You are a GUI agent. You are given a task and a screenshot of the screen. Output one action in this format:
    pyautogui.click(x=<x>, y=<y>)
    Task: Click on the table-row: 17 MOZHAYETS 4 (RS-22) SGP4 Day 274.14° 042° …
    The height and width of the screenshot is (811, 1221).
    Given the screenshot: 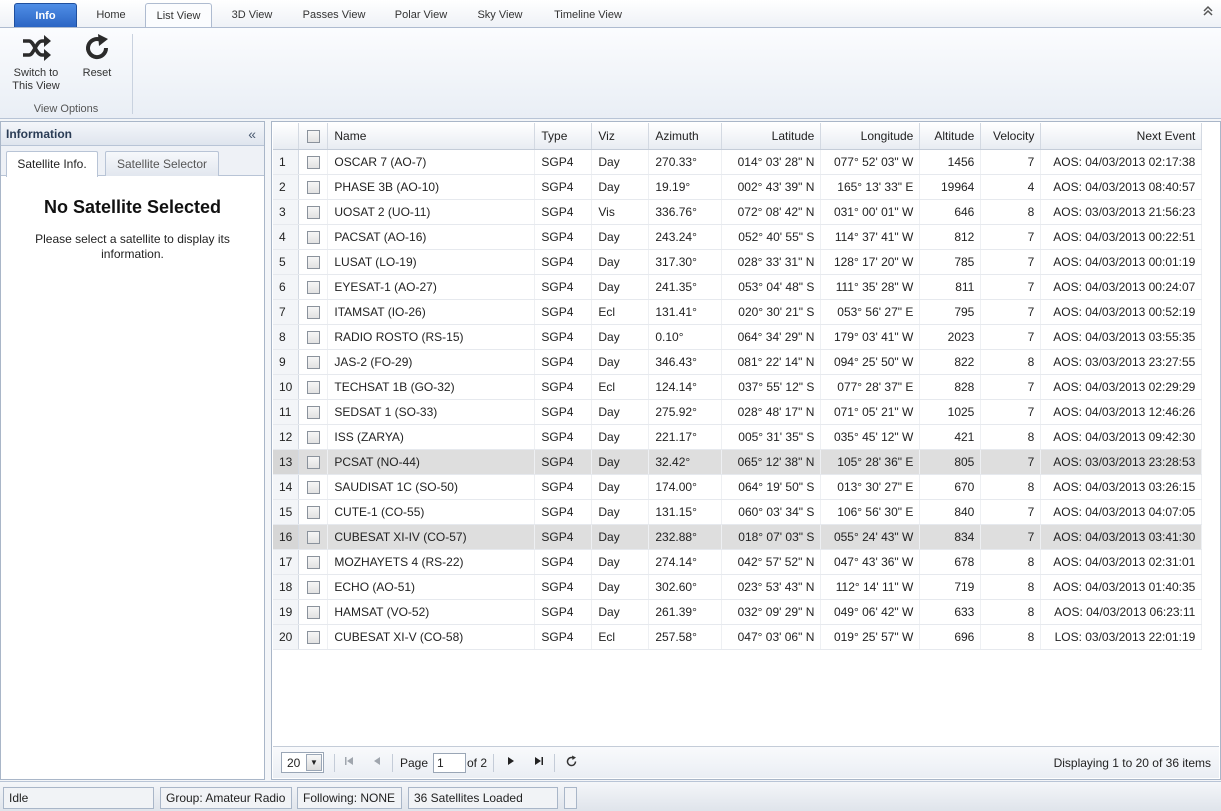 What is the action you would take?
    pyautogui.click(x=738, y=562)
    